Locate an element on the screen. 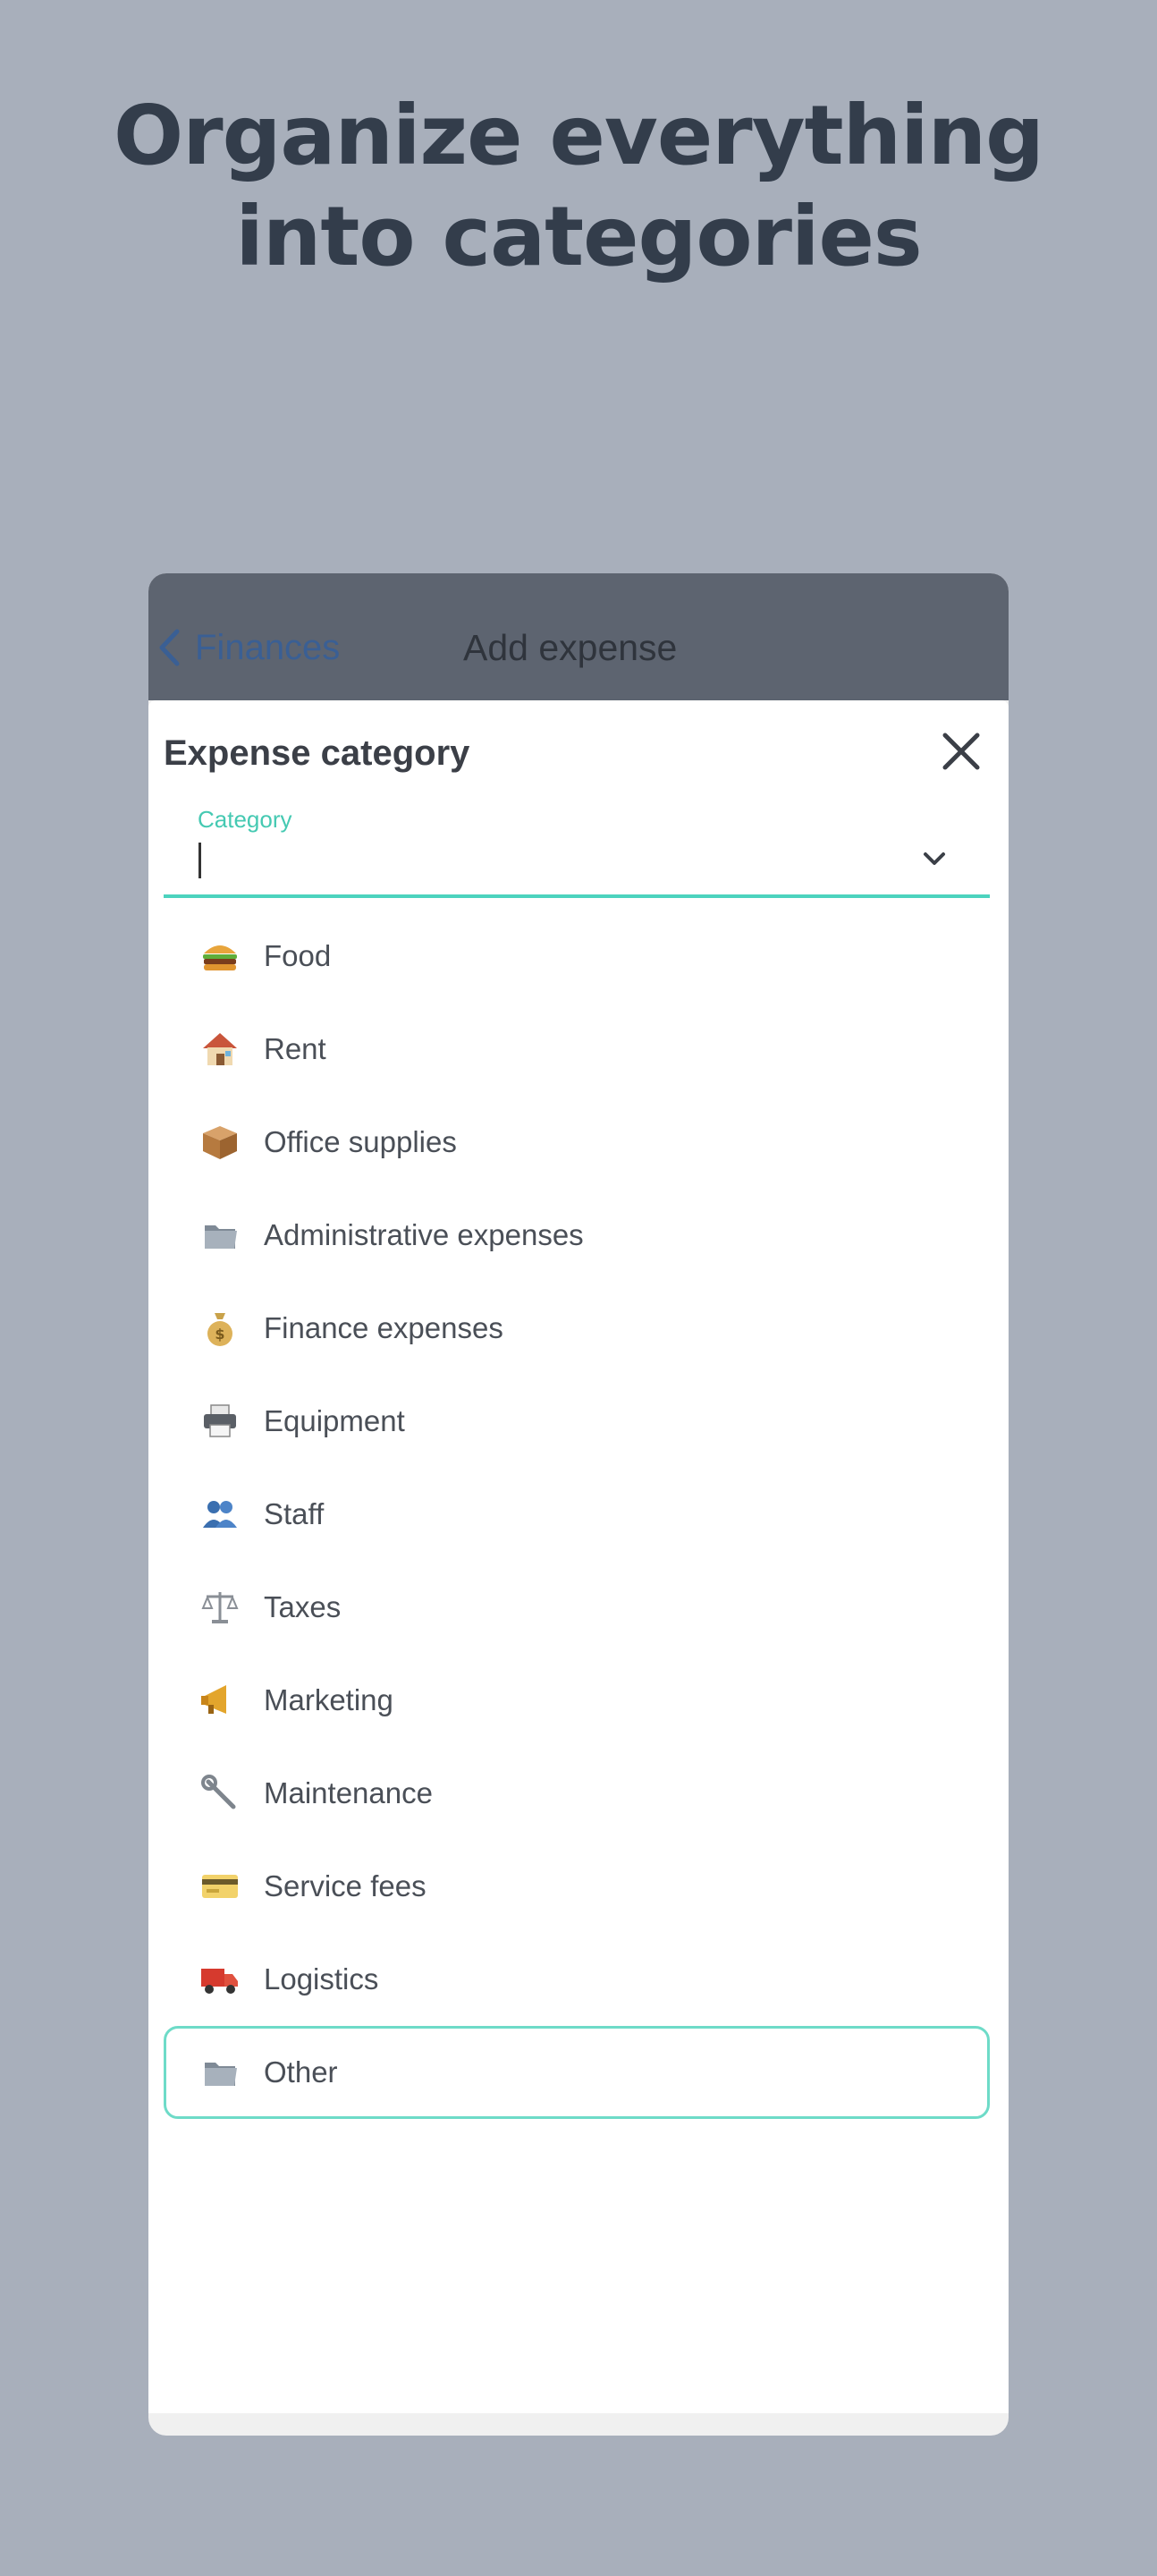 The image size is (1157, 2576). category-option: Staff is located at coordinates (577, 1514).